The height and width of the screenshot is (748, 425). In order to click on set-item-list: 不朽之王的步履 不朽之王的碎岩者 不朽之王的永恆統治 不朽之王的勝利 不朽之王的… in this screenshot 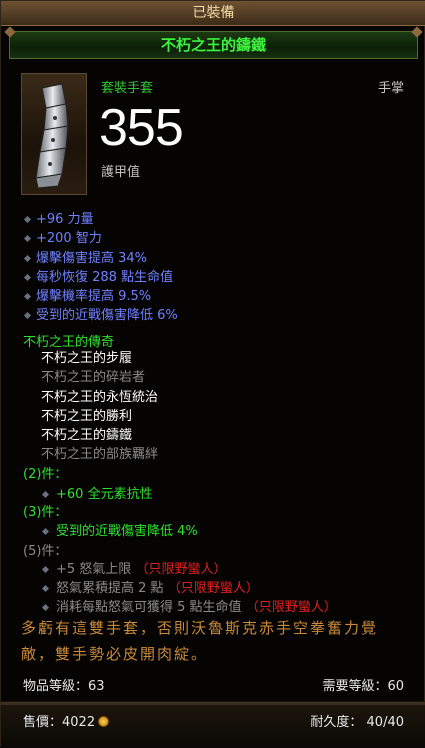, I will do `click(99, 407)`.